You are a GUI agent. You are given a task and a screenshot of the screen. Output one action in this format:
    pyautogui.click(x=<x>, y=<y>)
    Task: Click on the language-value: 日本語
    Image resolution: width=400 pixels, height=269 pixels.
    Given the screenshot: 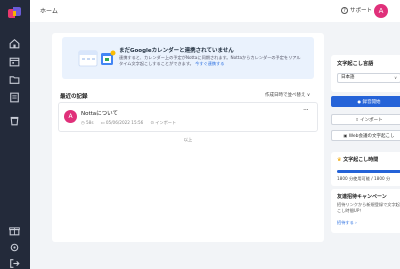 What is the action you would take?
    pyautogui.click(x=348, y=77)
    